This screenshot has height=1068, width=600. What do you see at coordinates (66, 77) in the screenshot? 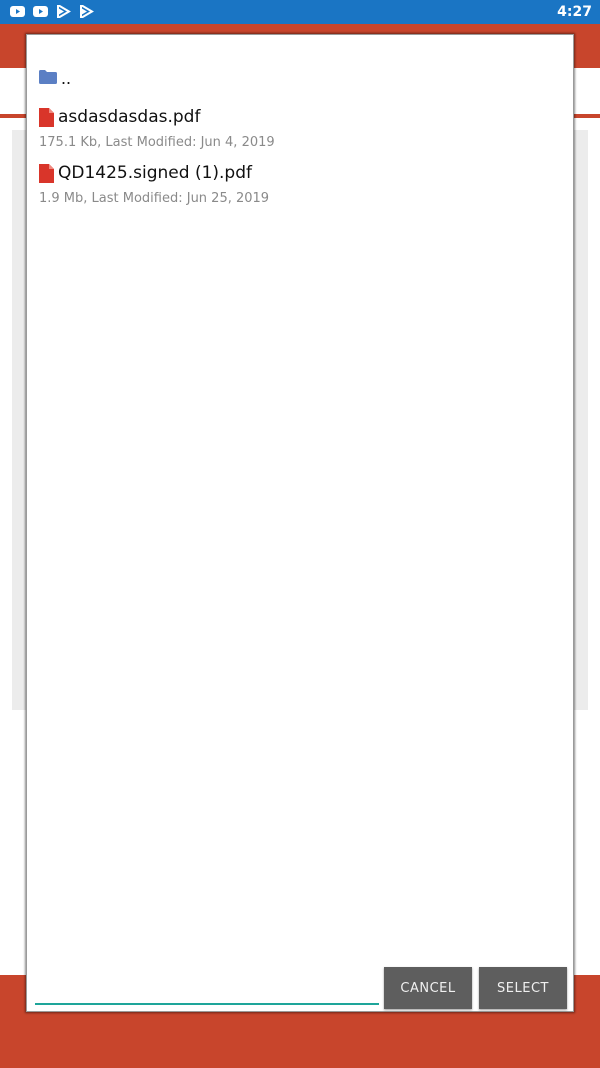
I see `parent-directory-label: ..` at bounding box center [66, 77].